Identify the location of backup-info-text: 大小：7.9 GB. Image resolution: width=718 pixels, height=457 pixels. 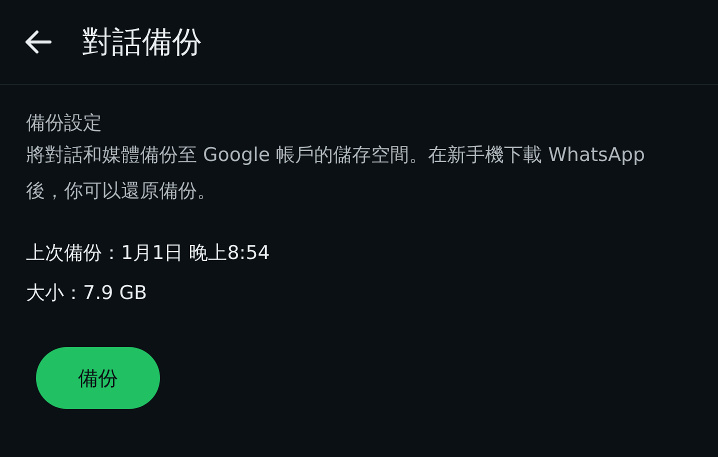
(87, 293).